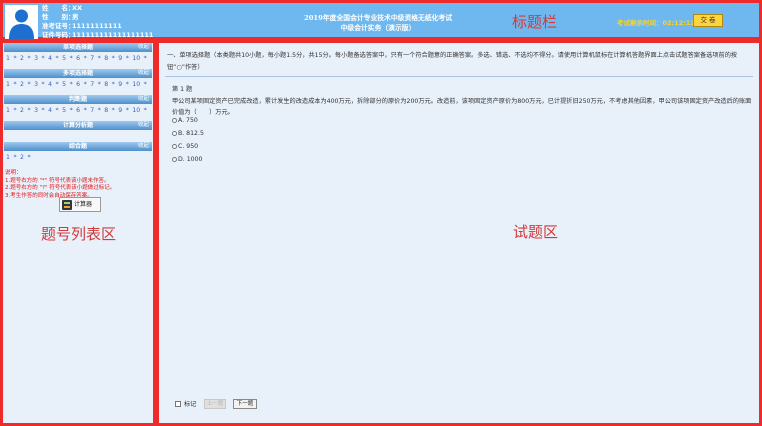  I want to click on previous-question-button: 上一题, so click(215, 404).